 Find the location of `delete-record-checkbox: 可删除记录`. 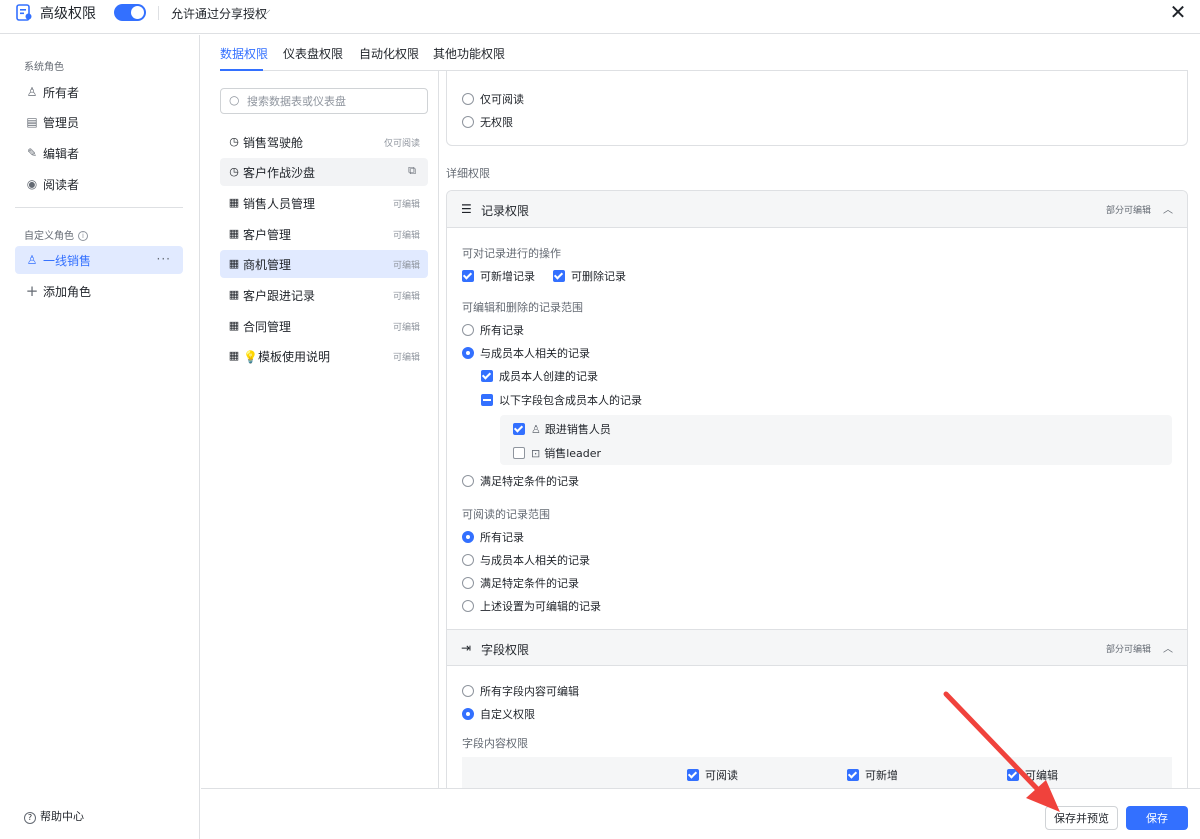

delete-record-checkbox: 可删除记录 is located at coordinates (589, 276).